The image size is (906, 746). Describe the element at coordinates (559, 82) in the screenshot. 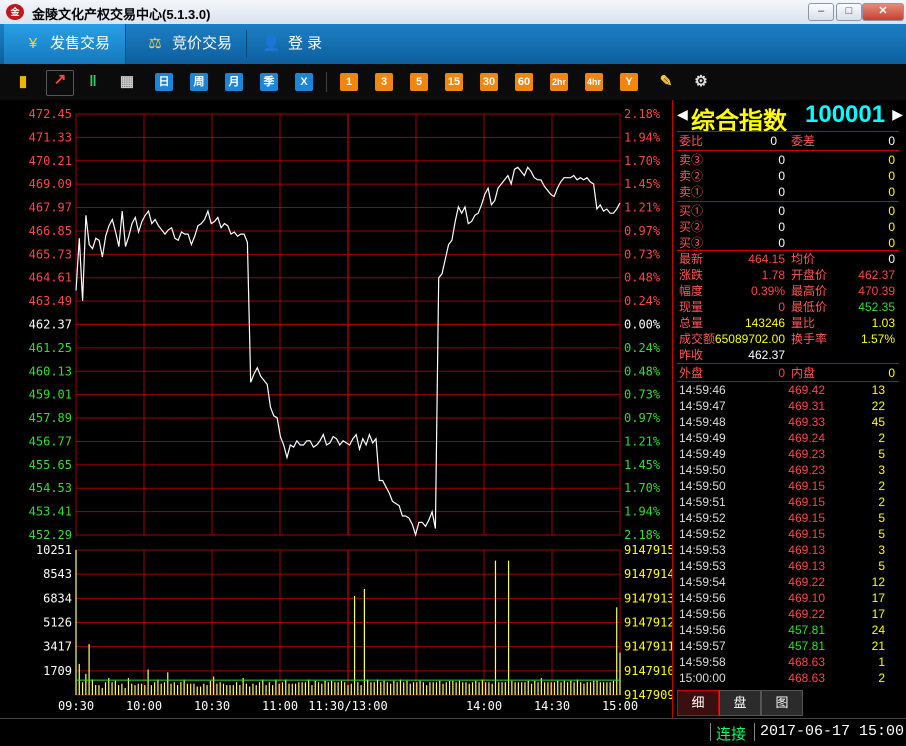

I see `hr-2-button: 2hr` at that location.